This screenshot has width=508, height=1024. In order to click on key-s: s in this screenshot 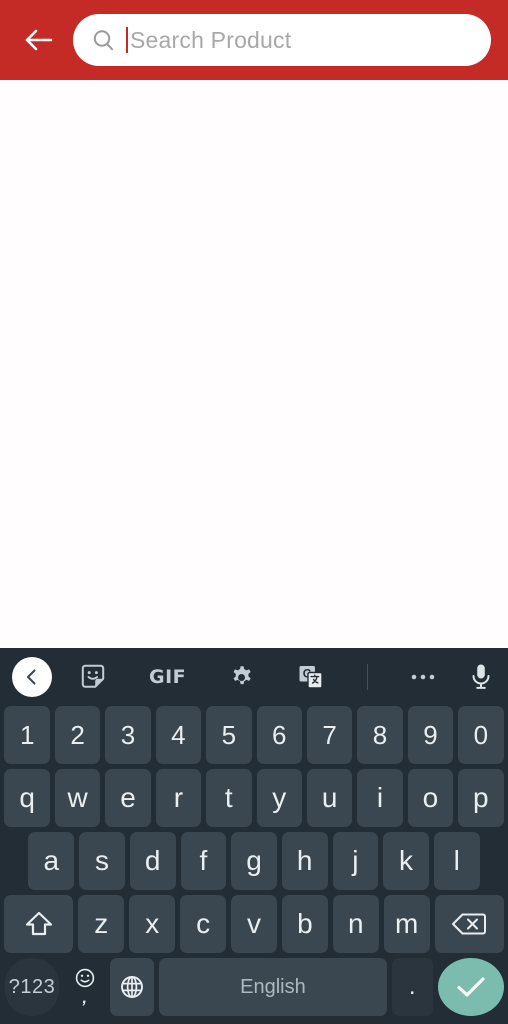, I will do `click(102, 861)`.